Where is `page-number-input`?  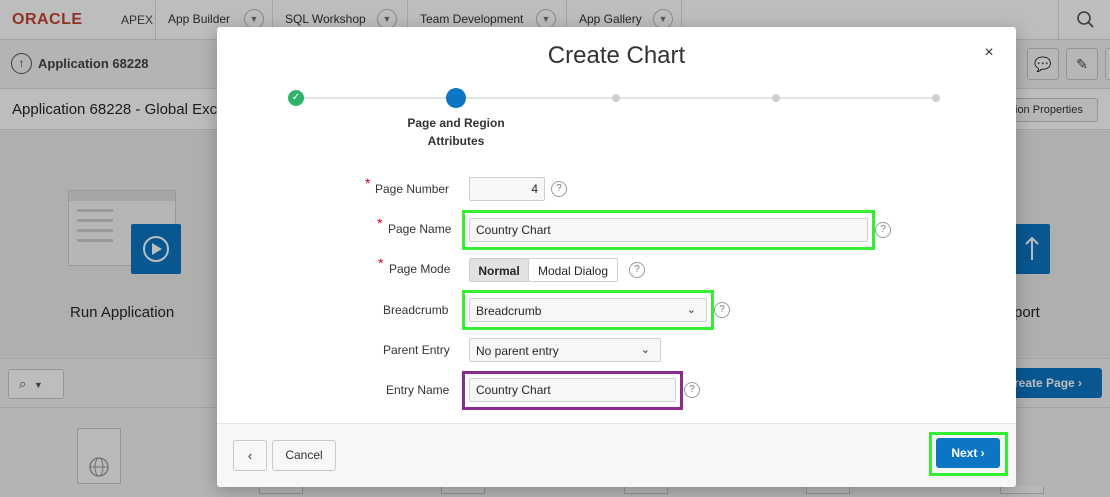 page-number-input is located at coordinates (507, 189).